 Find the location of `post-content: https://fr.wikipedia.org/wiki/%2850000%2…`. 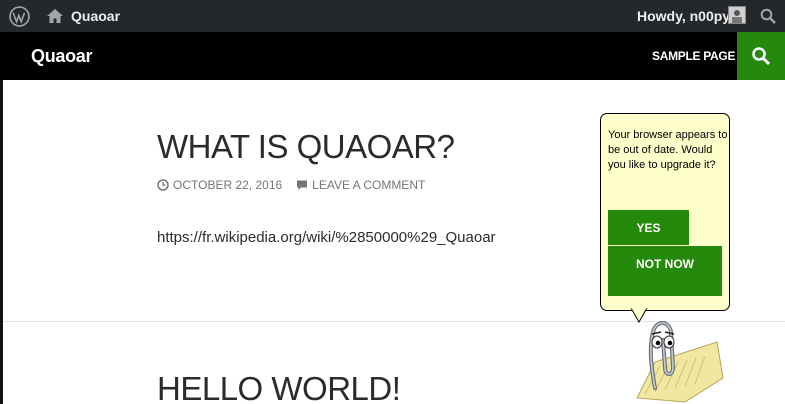

post-content: https://fr.wikipedia.org/wiki/%2850000%2… is located at coordinates (326, 237).